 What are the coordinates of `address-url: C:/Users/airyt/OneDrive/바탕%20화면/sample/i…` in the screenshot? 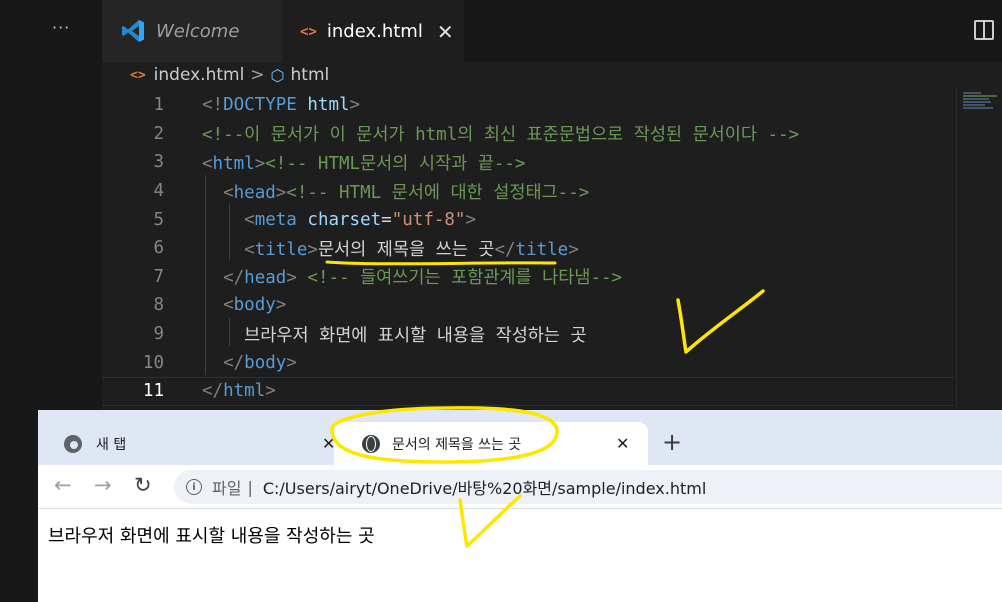 It's located at (484, 487).